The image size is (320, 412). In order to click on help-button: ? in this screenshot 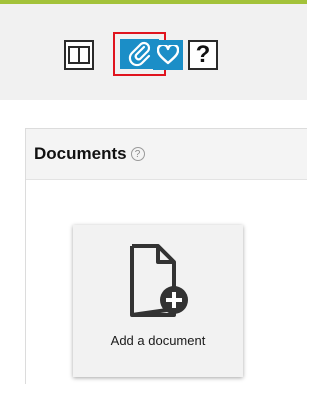, I will do `click(203, 55)`.